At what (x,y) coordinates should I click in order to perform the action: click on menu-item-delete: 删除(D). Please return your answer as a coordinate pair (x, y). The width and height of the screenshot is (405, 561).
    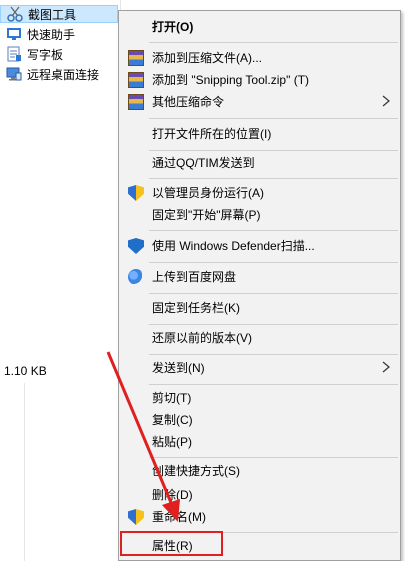
    Looking at the image, I should click on (259, 495).